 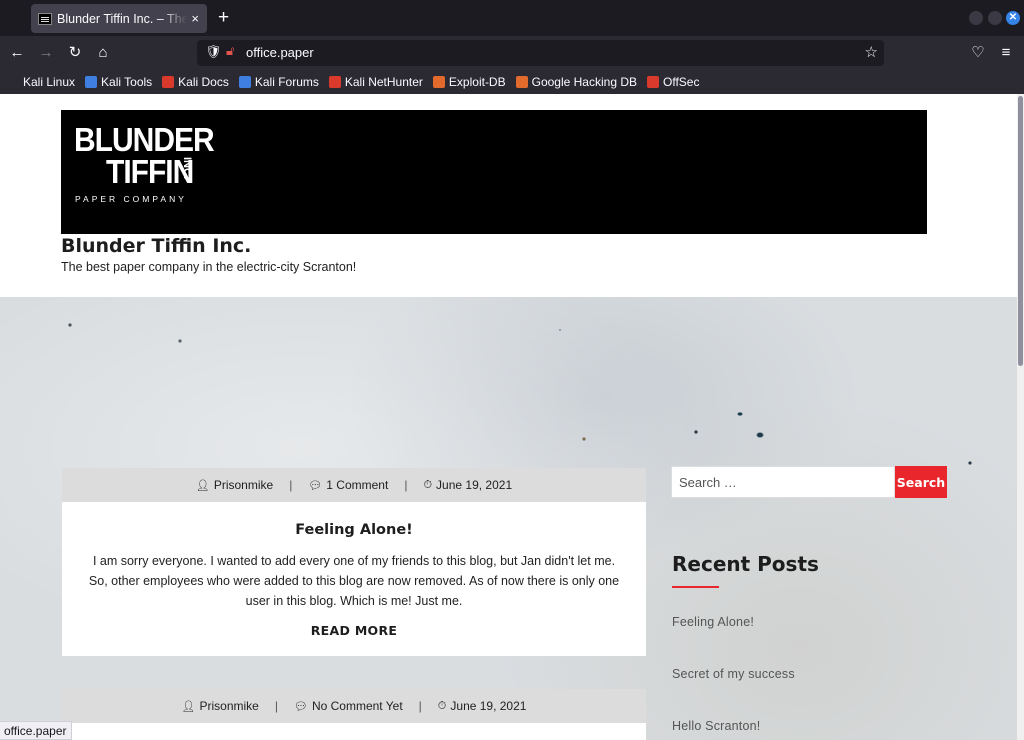 I want to click on bookmark-label: Kali NetHunter, so click(x=383, y=82).